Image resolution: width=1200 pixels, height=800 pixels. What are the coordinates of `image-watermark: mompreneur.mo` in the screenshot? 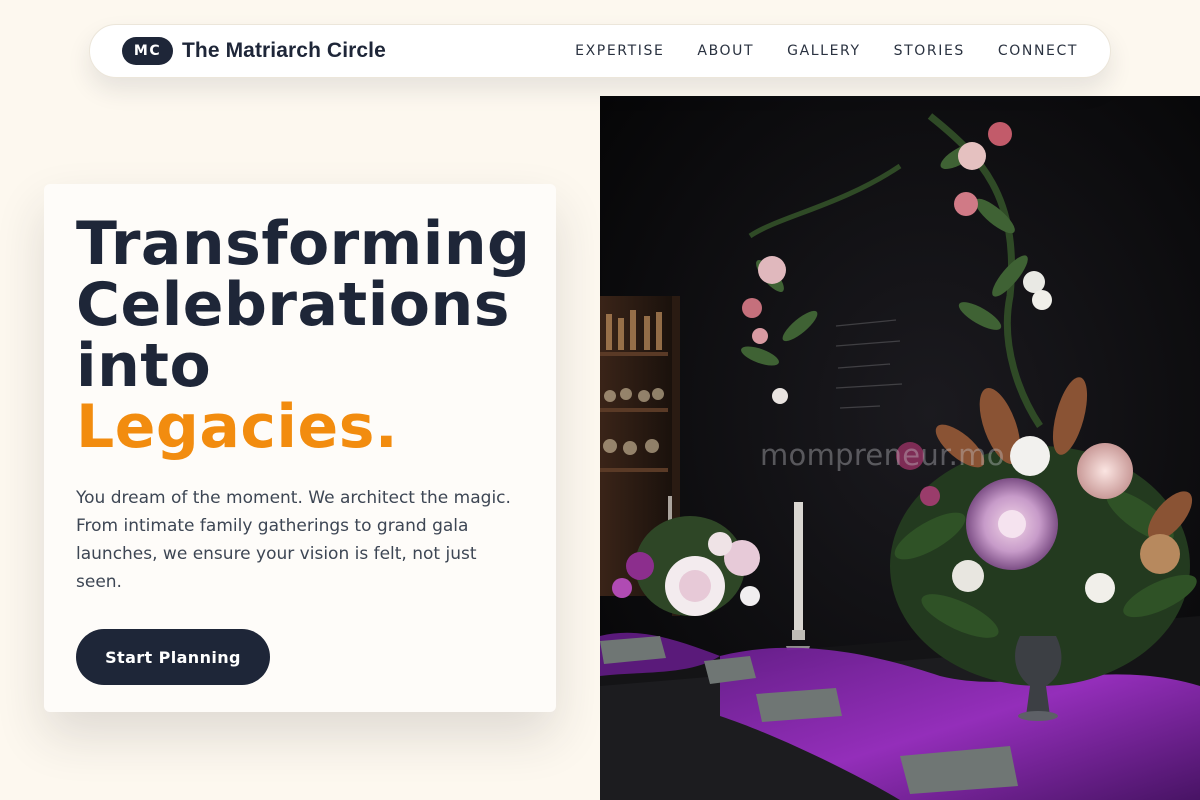 It's located at (882, 455).